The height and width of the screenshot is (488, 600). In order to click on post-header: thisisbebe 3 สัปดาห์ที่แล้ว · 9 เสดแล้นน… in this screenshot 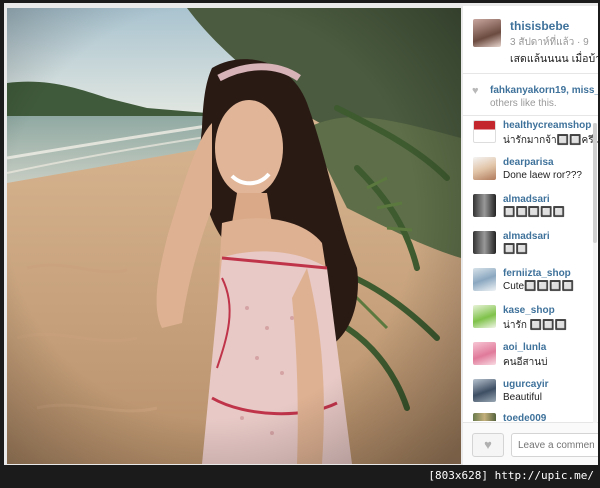, I will do `click(530, 40)`.